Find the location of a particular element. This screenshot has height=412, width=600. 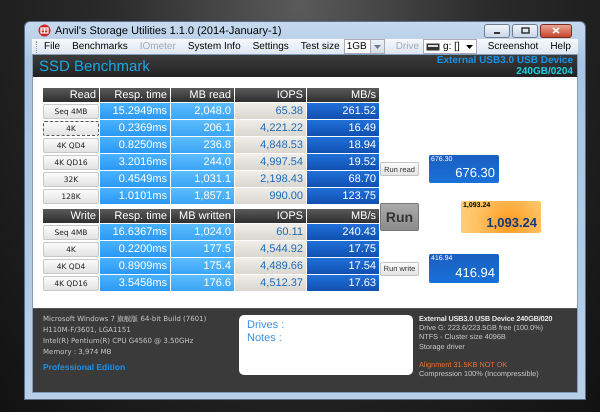

column-header: Write is located at coordinates (71, 216).